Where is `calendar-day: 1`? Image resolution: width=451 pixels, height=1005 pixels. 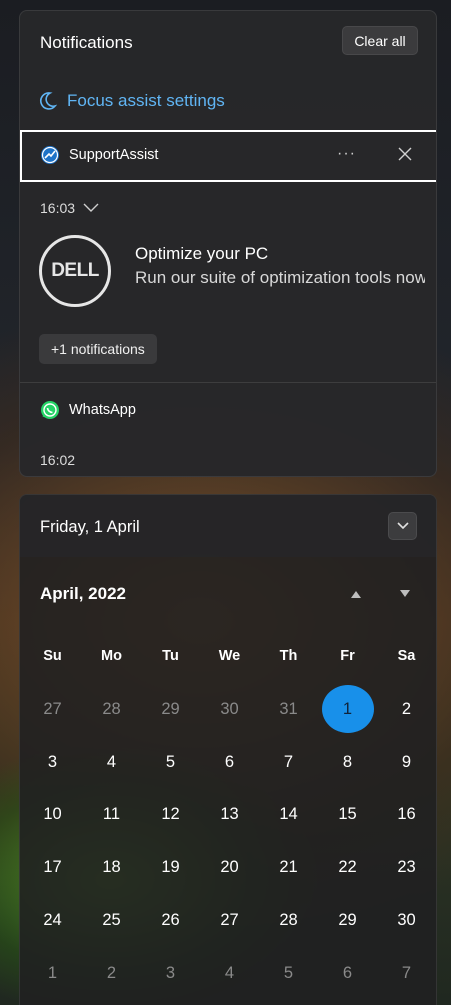 calendar-day: 1 is located at coordinates (52, 973).